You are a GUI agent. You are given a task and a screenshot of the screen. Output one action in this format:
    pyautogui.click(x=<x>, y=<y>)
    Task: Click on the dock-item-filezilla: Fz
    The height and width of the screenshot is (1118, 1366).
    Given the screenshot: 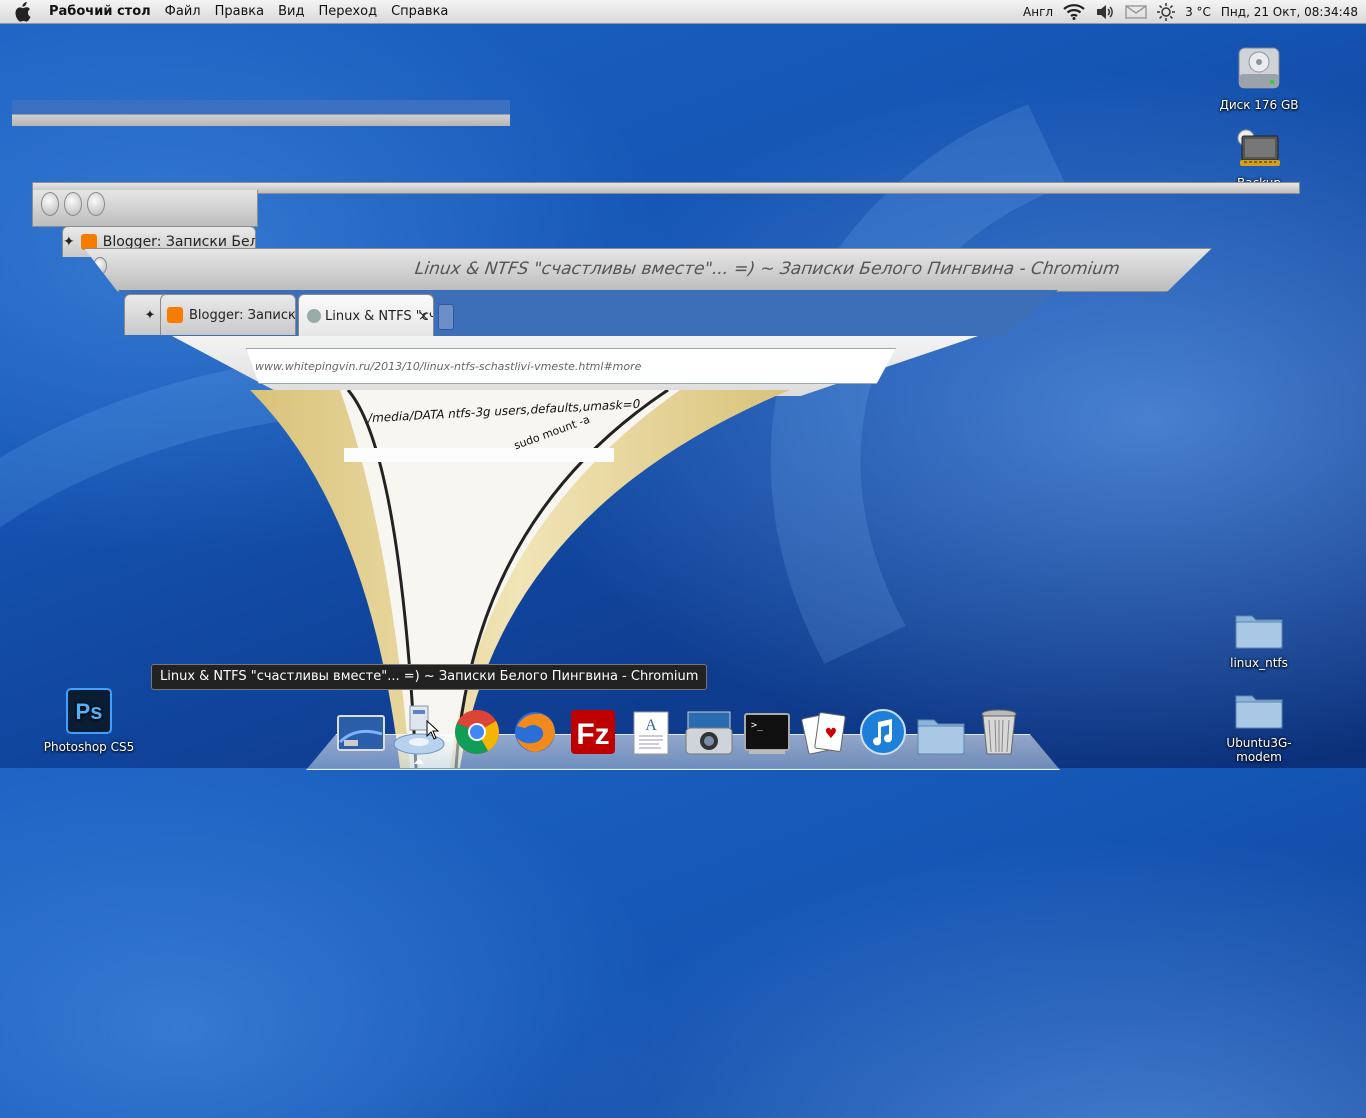 What is the action you would take?
    pyautogui.click(x=593, y=729)
    